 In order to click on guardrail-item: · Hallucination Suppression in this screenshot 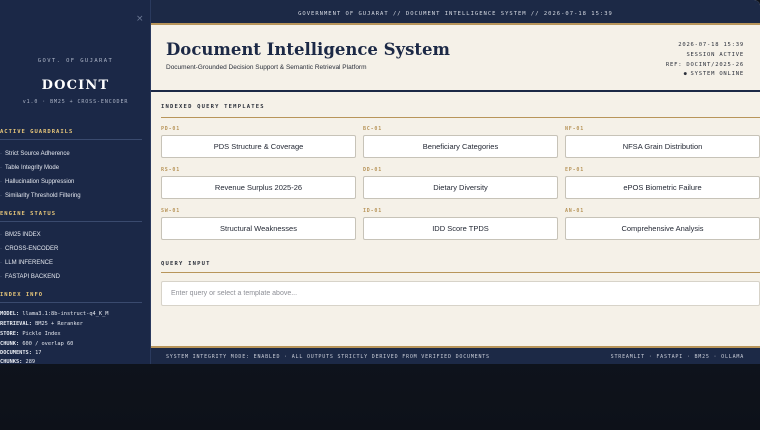, I will do `click(37, 182)`.